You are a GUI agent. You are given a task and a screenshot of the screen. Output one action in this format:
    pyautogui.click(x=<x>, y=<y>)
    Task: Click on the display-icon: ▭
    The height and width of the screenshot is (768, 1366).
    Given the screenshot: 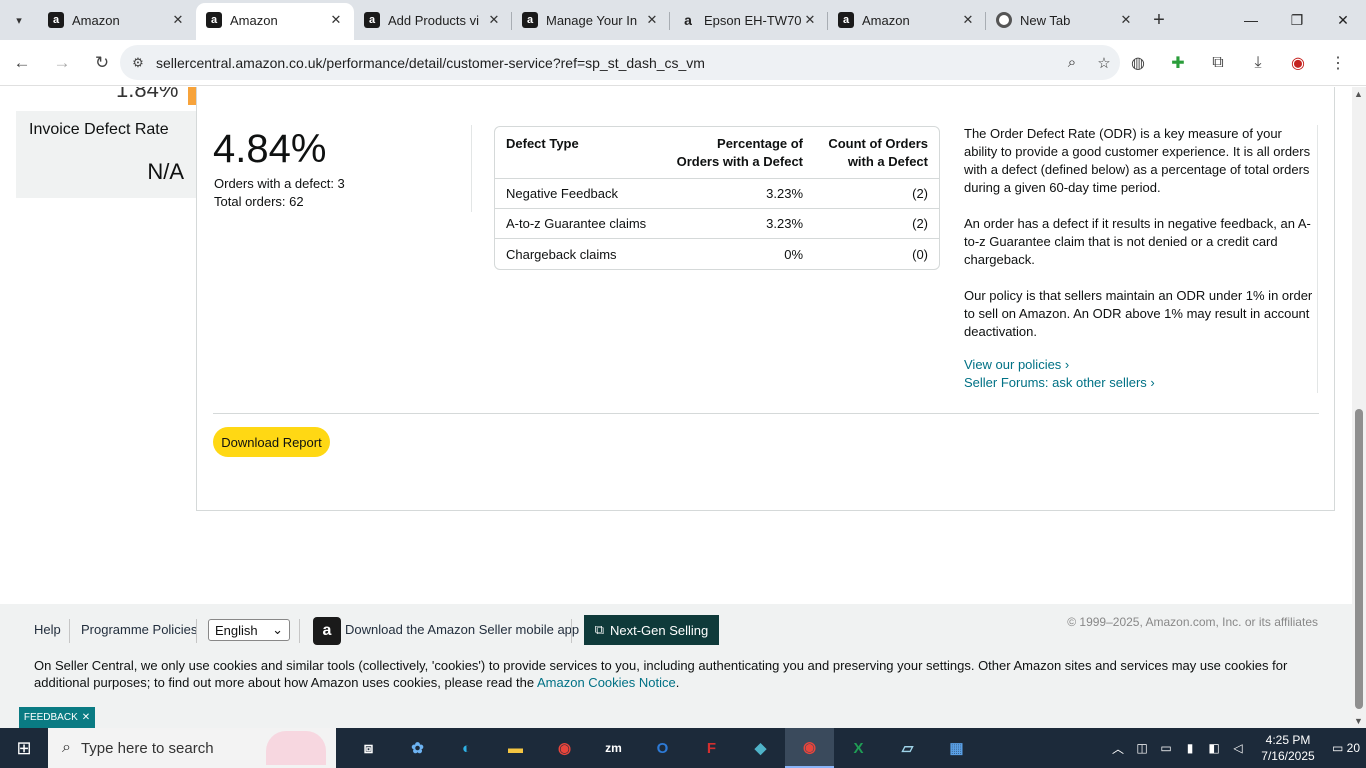 What is the action you would take?
    pyautogui.click(x=1166, y=748)
    